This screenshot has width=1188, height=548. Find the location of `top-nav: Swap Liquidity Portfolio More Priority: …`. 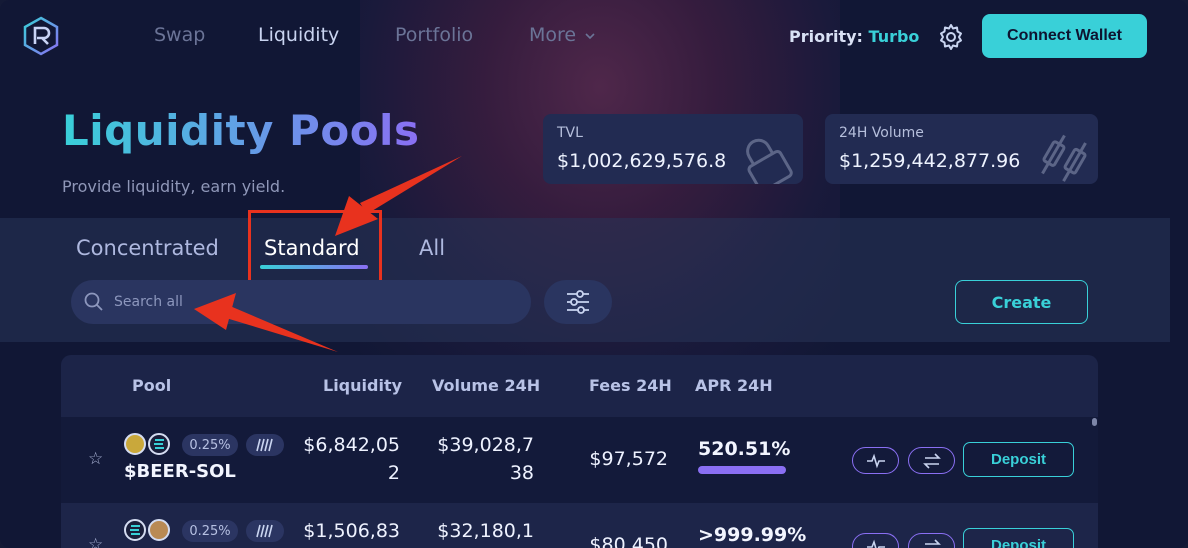

top-nav: Swap Liquidity Portfolio More Priority: … is located at coordinates (594, 36).